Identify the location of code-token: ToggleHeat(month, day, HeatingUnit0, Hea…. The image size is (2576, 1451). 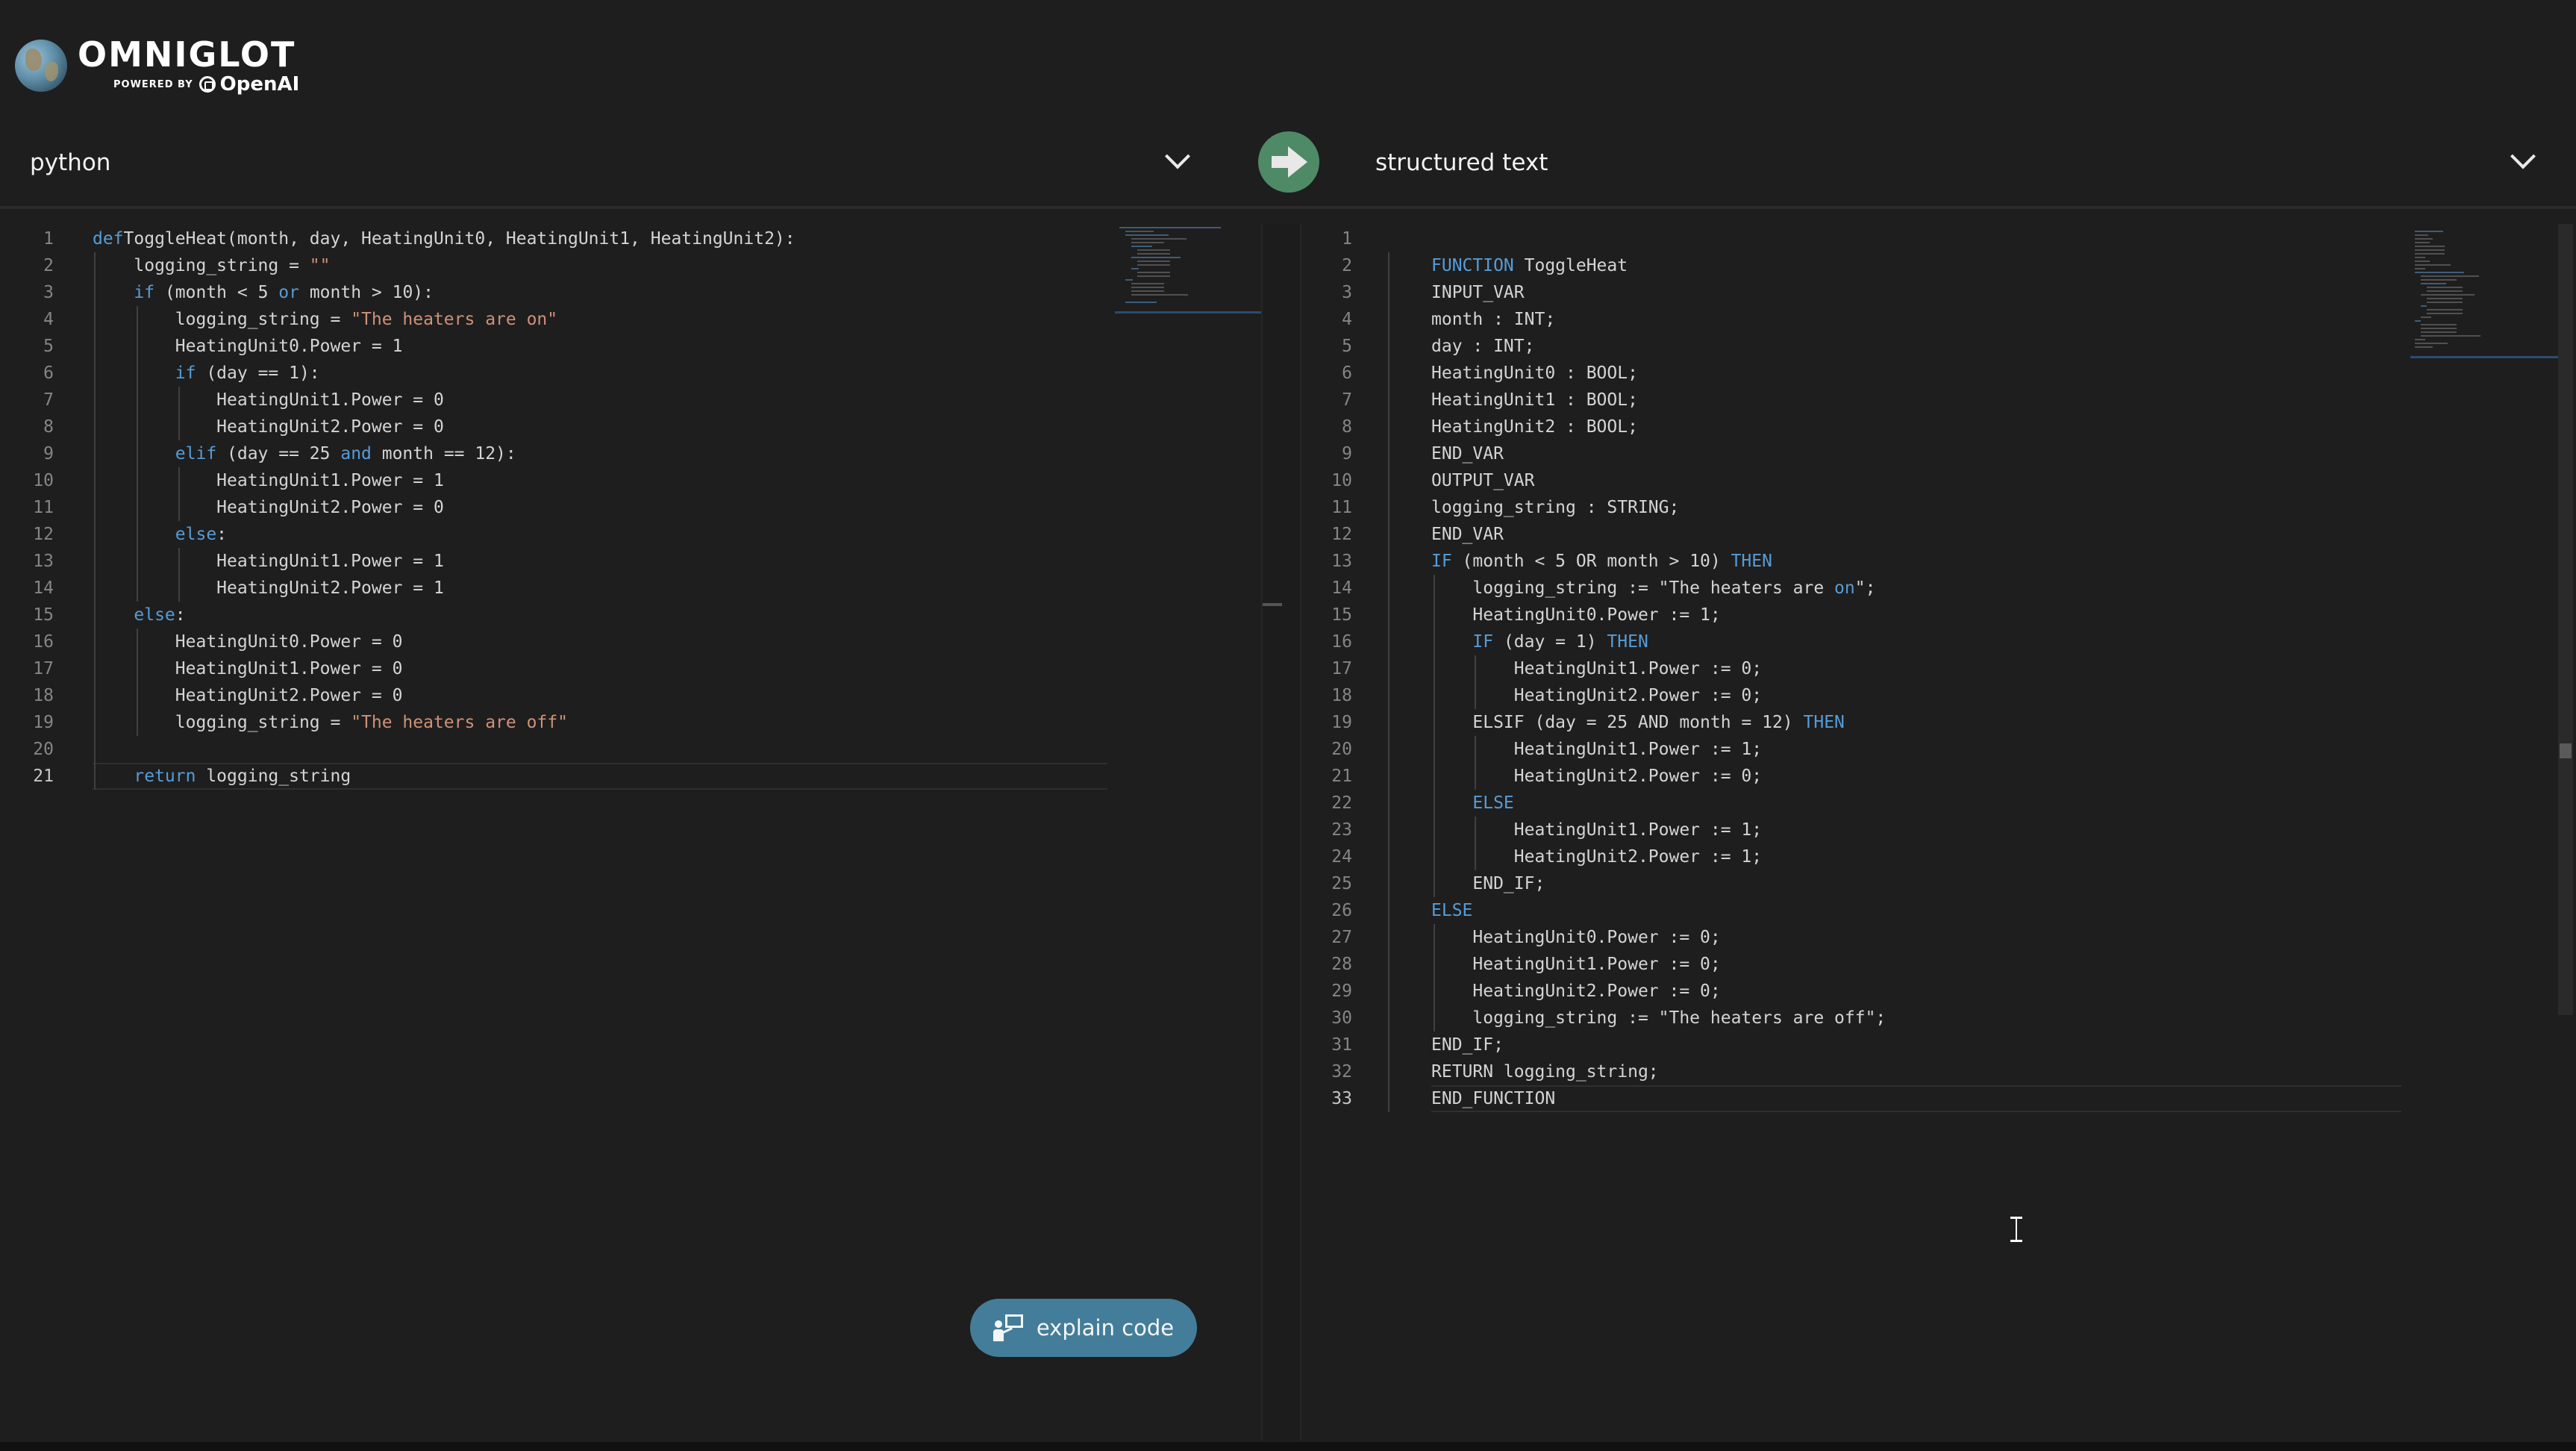
(459, 239).